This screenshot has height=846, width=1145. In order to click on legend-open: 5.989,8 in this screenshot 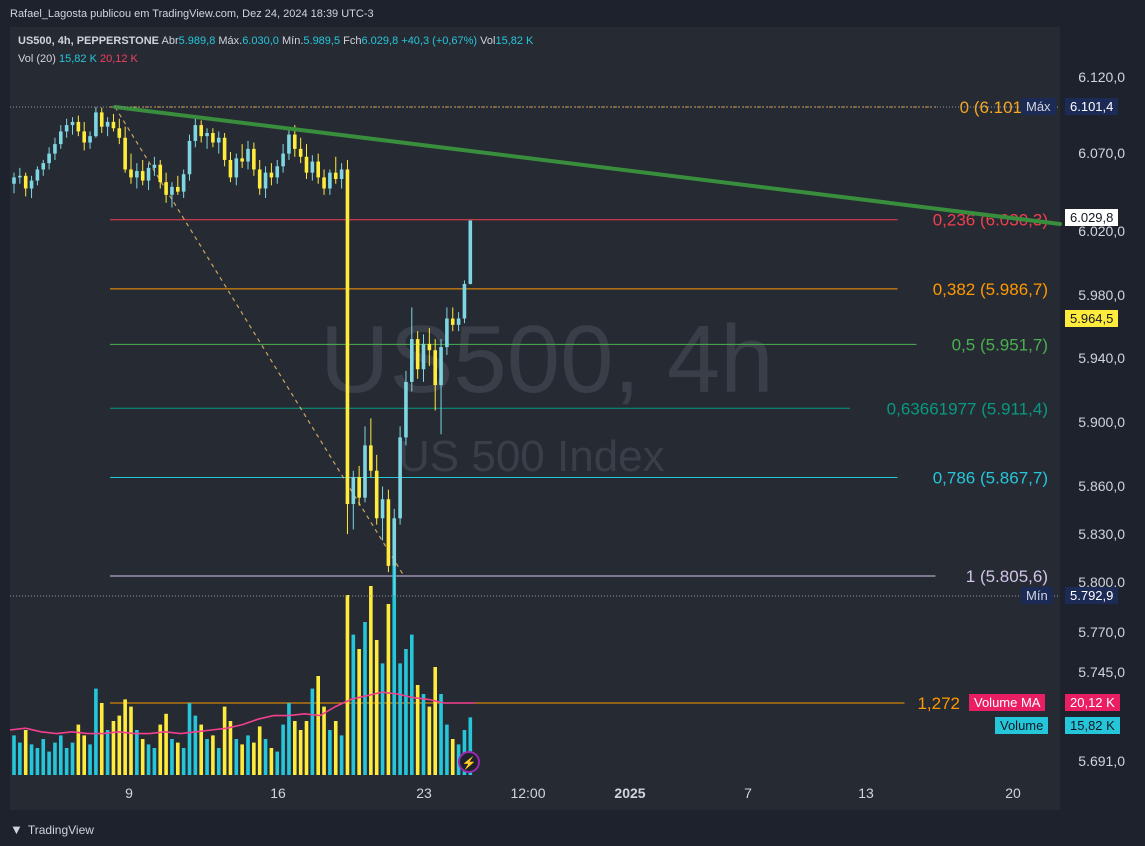, I will do `click(197, 41)`.